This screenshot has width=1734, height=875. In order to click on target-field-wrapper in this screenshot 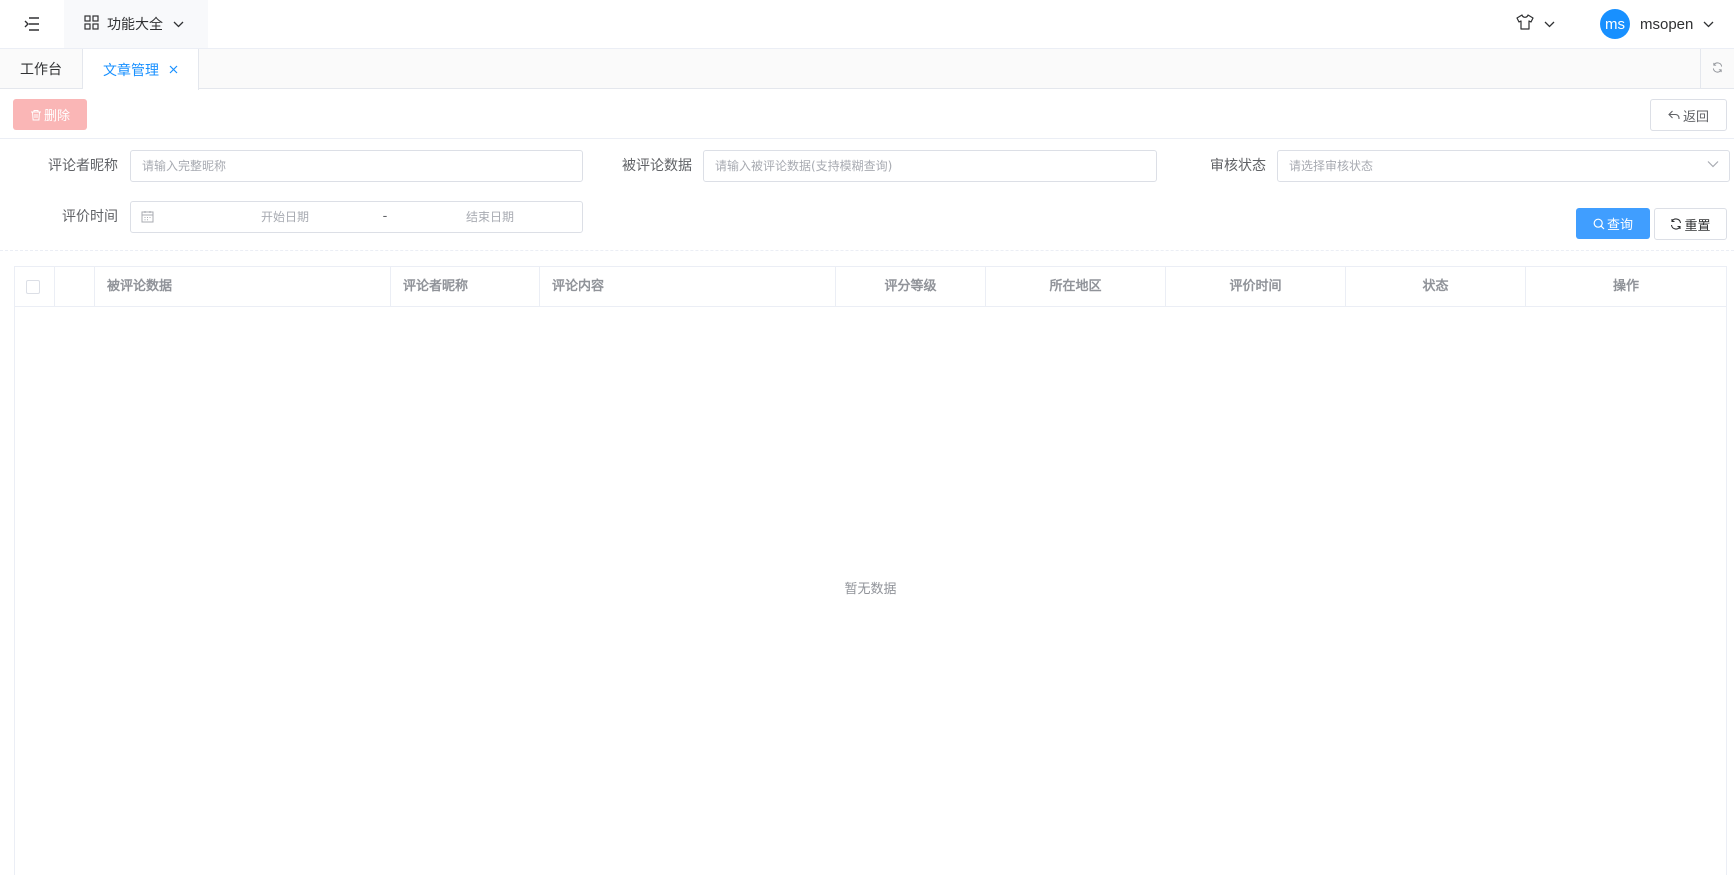, I will do `click(930, 166)`.